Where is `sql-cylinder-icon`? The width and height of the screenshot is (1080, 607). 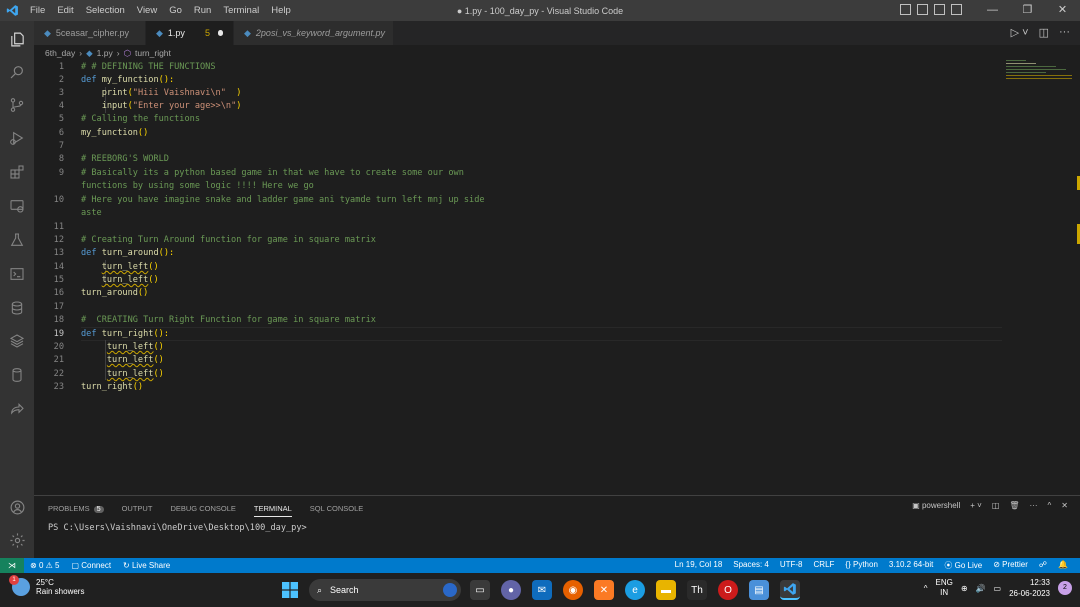
sql-cylinder-icon is located at coordinates (17, 375).